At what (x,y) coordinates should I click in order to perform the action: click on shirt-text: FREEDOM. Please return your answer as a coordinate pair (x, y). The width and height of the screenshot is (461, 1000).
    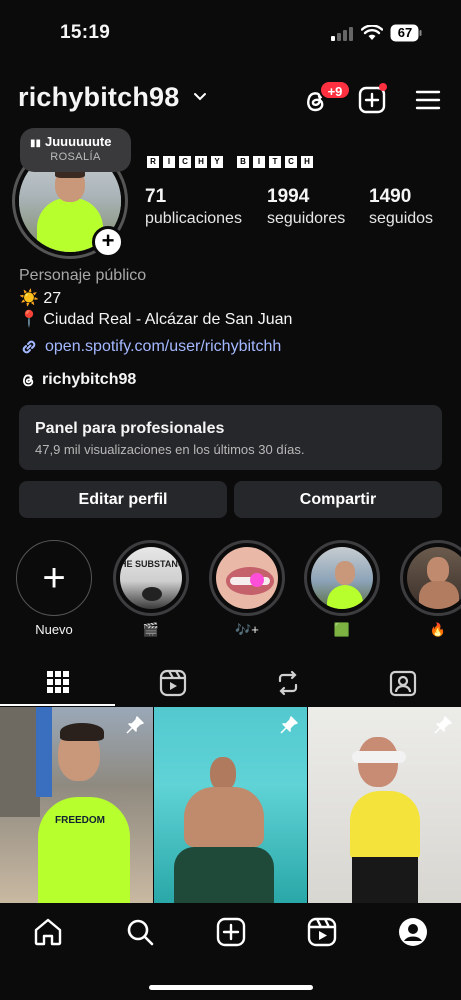
    Looking at the image, I should click on (80, 820).